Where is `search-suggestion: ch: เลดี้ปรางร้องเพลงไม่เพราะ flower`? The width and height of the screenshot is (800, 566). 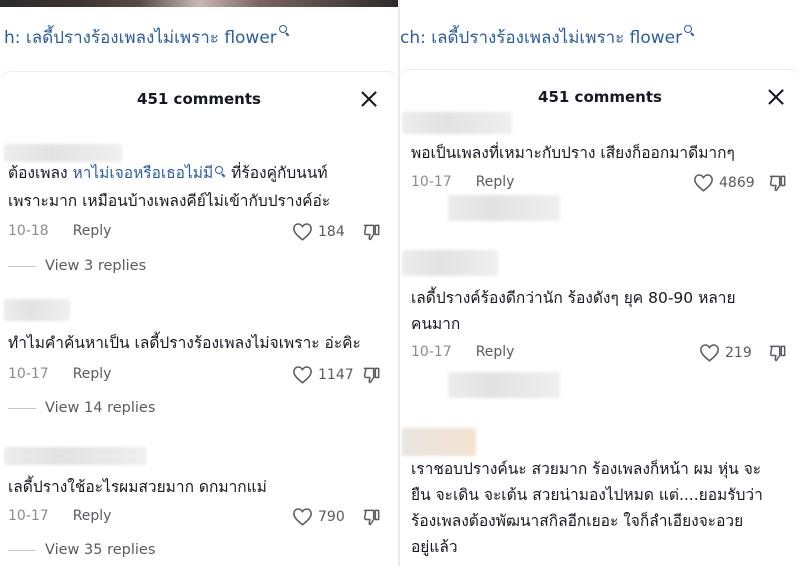
search-suggestion: ch: เลดี้ปรางร้องเพลงไม่เพราะ flower is located at coordinates (547, 37).